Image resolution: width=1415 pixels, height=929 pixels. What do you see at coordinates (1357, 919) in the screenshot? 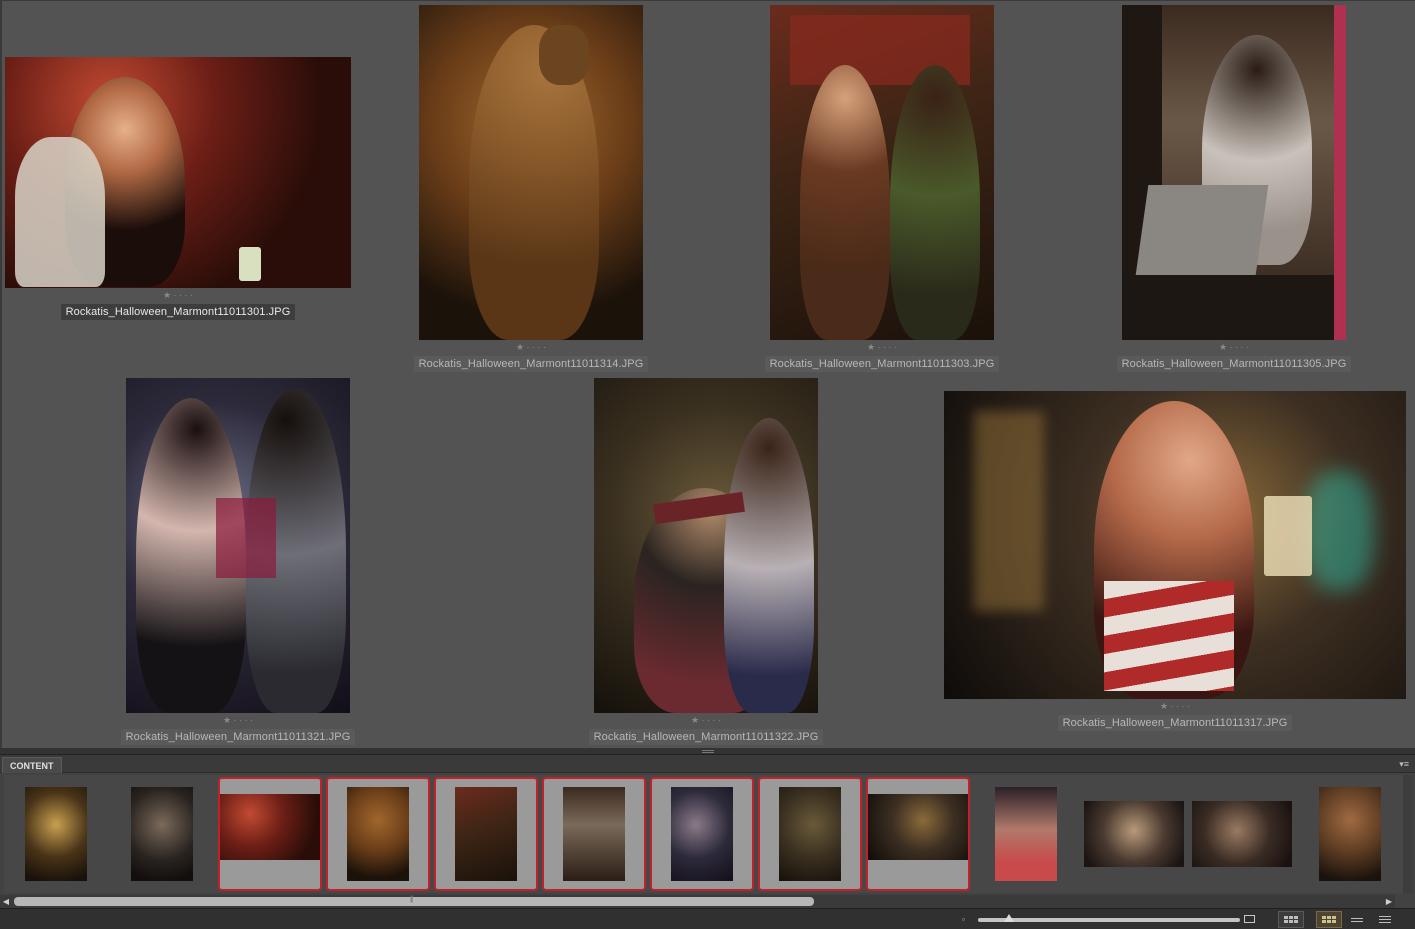
I see `details-view-button` at bounding box center [1357, 919].